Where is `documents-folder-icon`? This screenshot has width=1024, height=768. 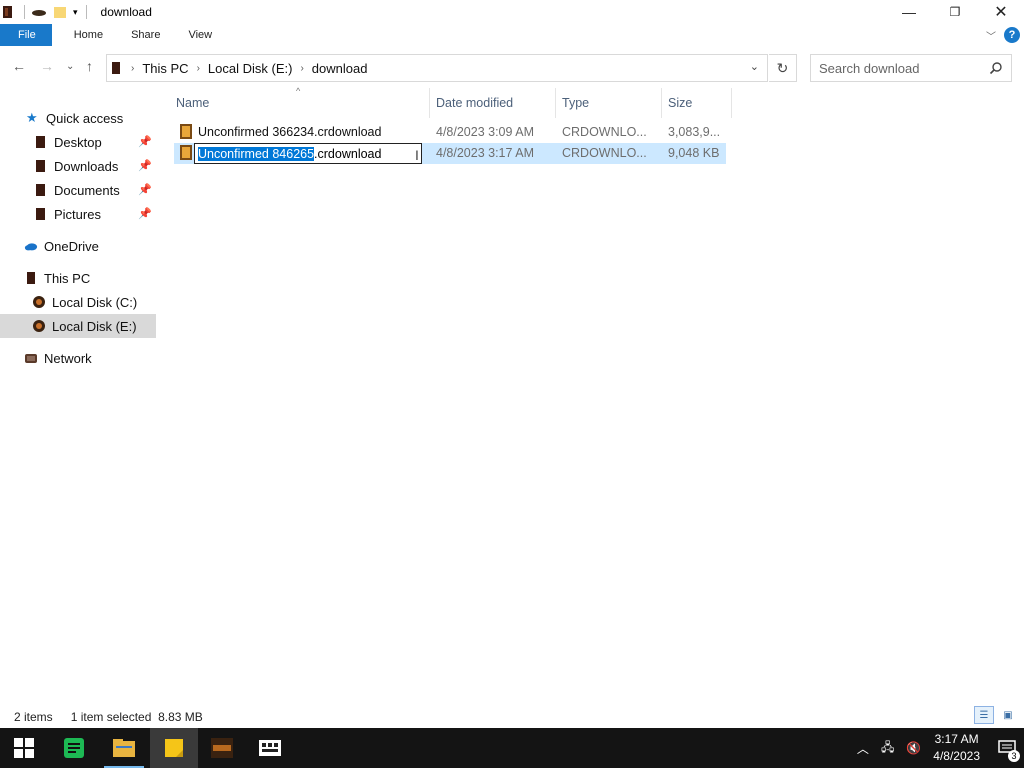 documents-folder-icon is located at coordinates (40, 190).